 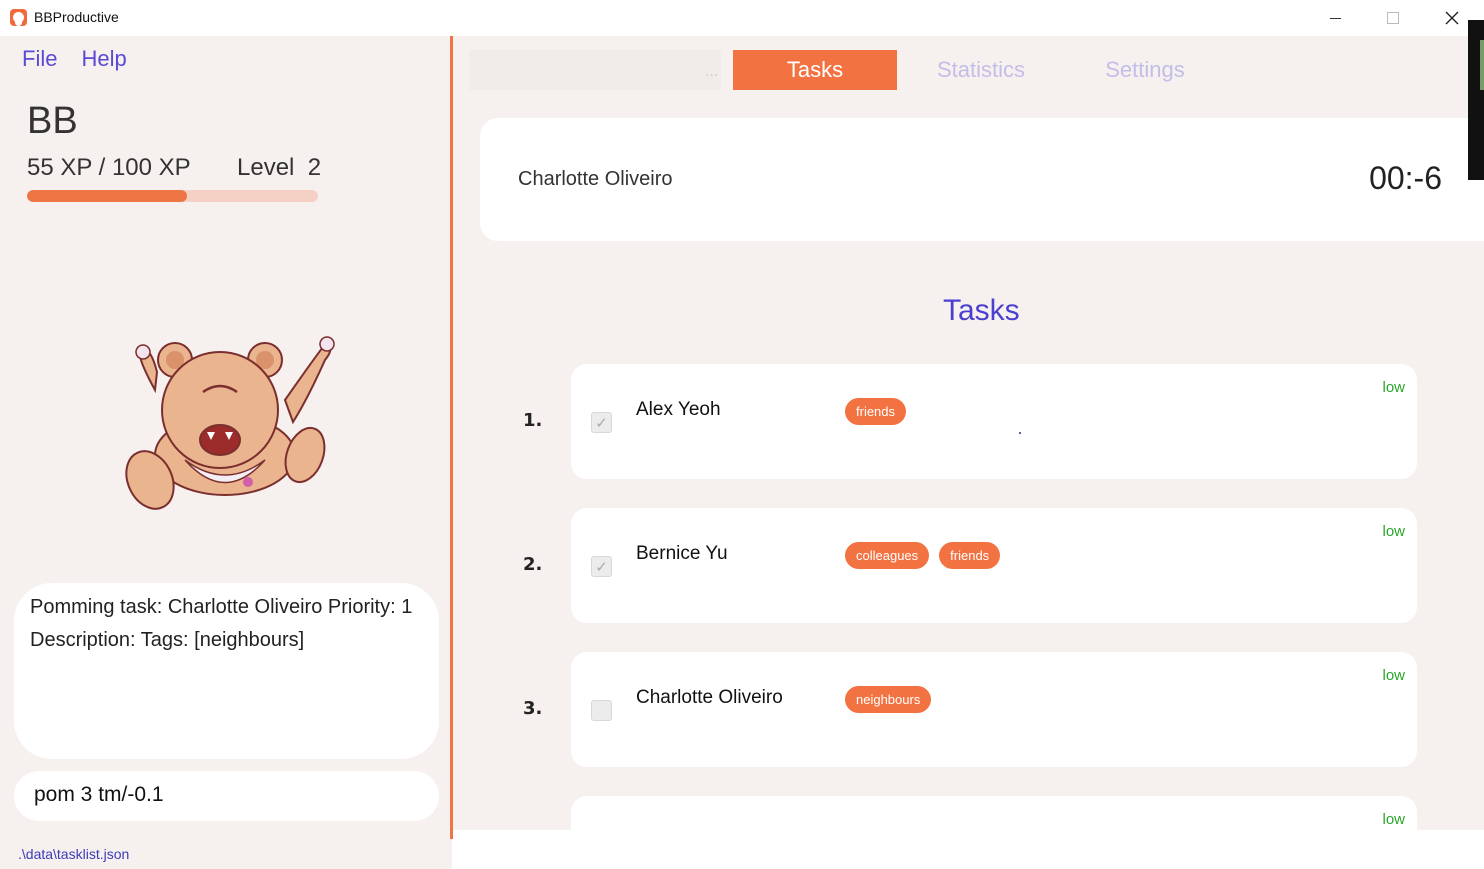 I want to click on task-card: ✓ Alex Yeoh friends low, so click(x=994, y=421).